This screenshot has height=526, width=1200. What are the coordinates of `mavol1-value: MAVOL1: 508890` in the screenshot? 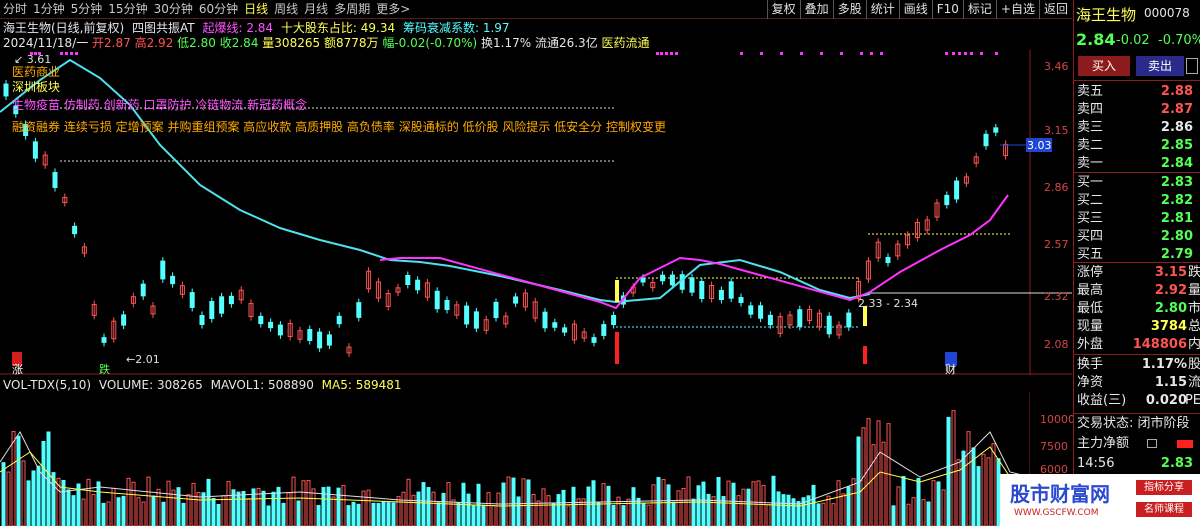 It's located at (262, 385).